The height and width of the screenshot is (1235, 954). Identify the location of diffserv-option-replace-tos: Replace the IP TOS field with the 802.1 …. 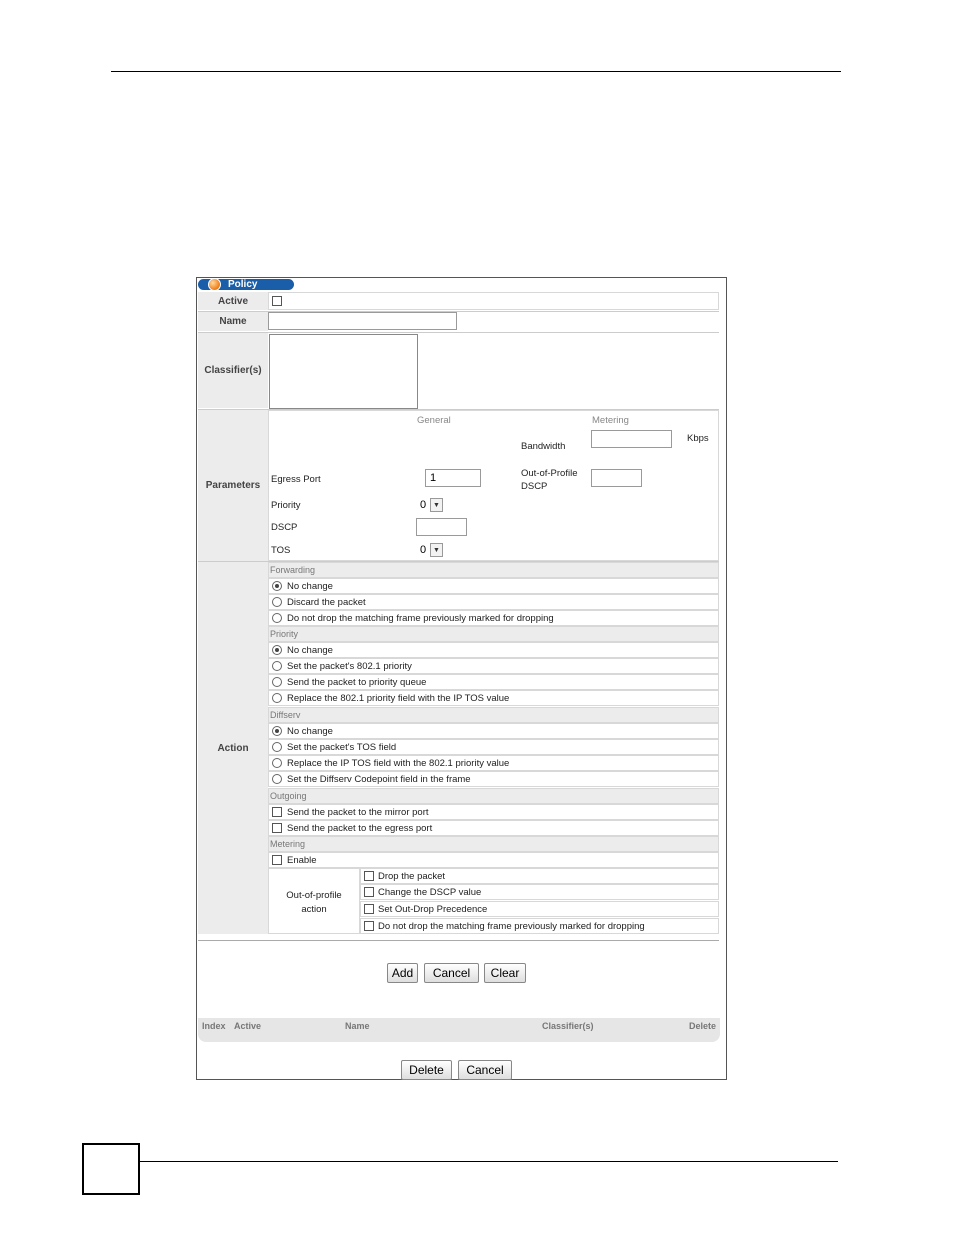
(493, 763).